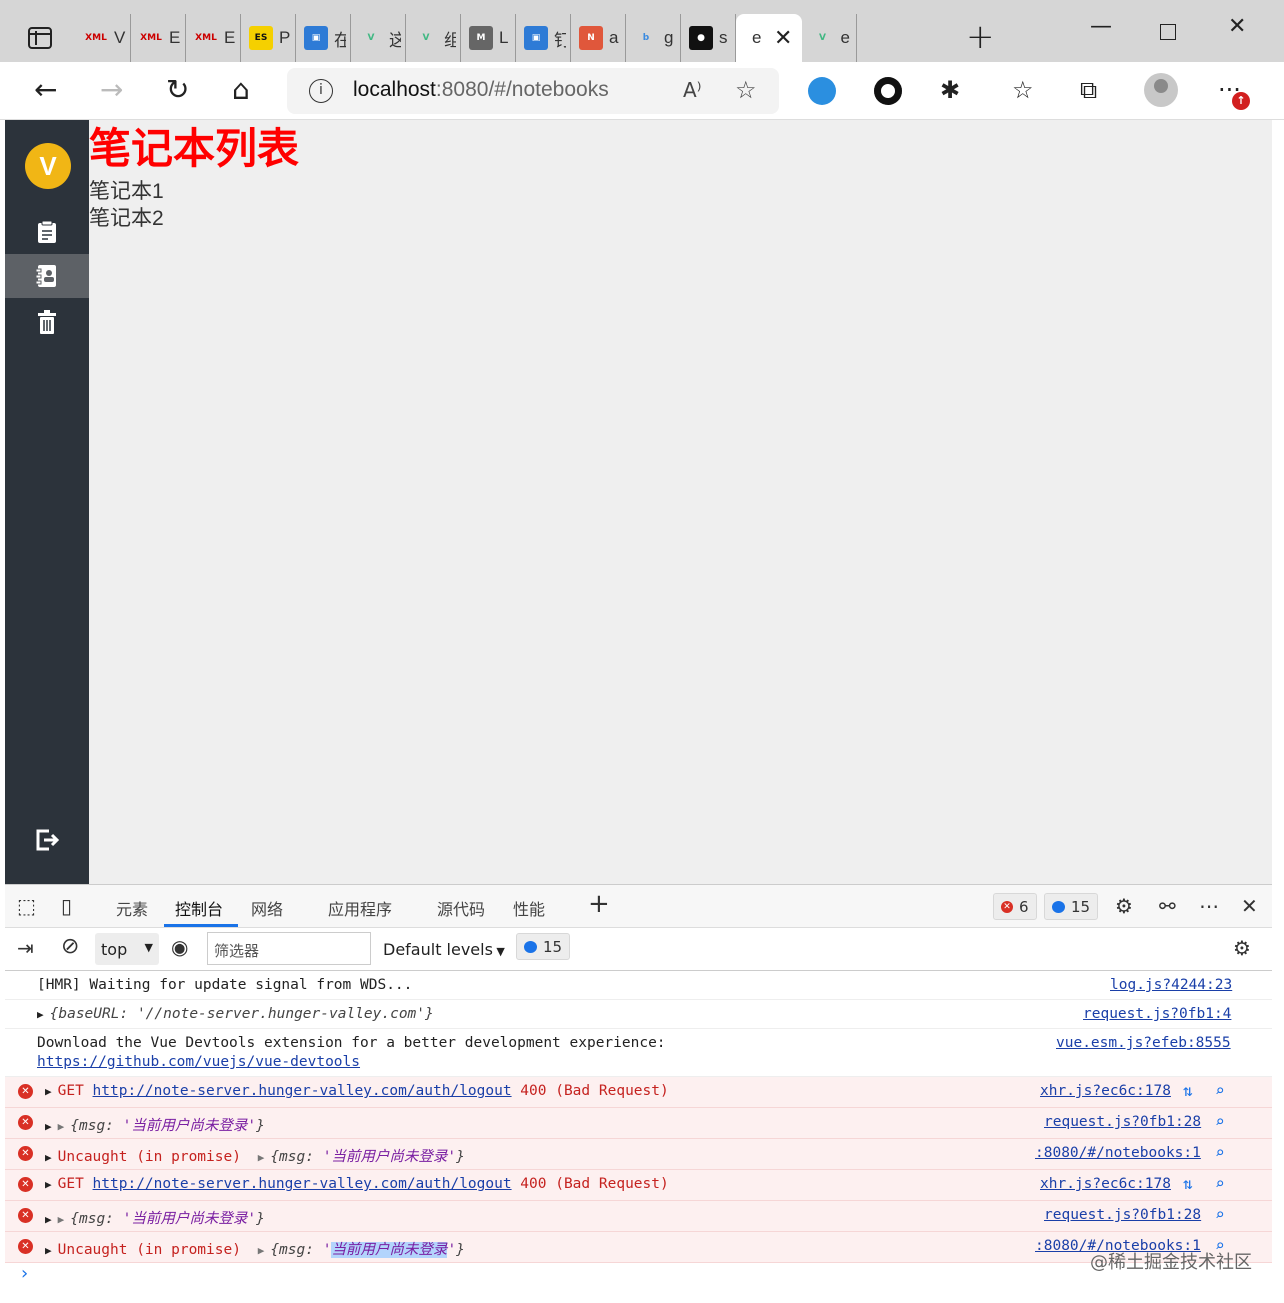 Image resolution: width=1284 pixels, height=1303 pixels. What do you see at coordinates (1157, 1014) in the screenshot?
I see `source-link: request.js?0fb1:4` at bounding box center [1157, 1014].